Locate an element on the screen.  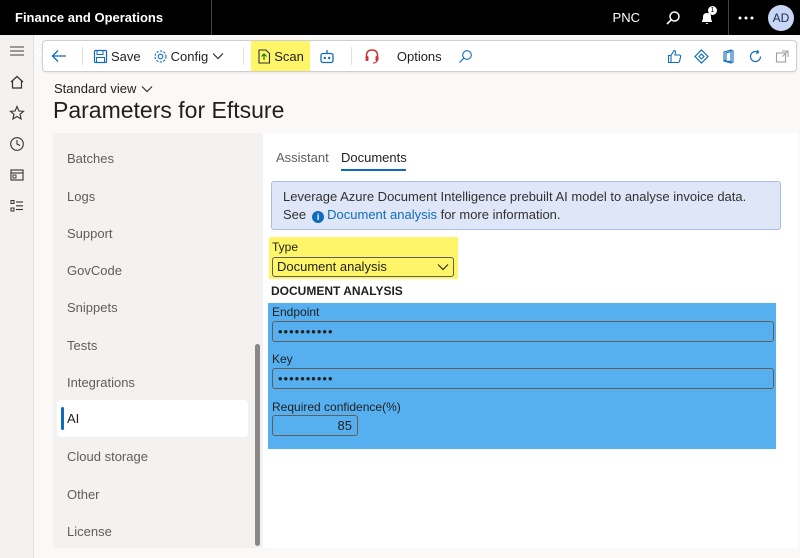
sidebar-item-logs: Logs is located at coordinates (81, 196).